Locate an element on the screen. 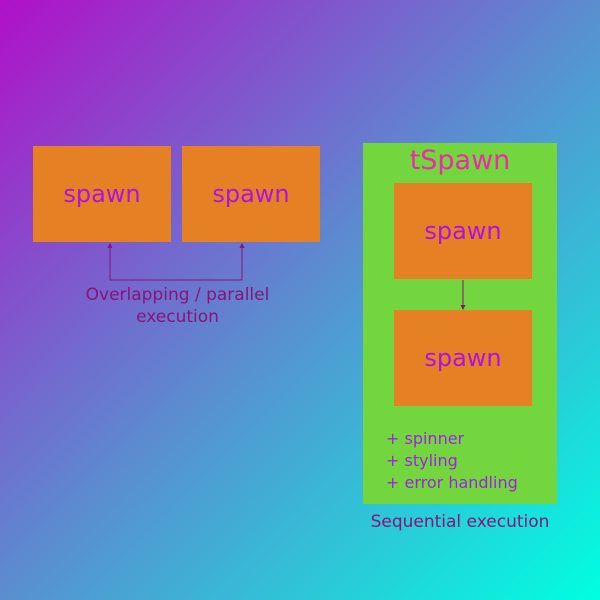  parallel-connector-arrow-right is located at coordinates (242, 245).